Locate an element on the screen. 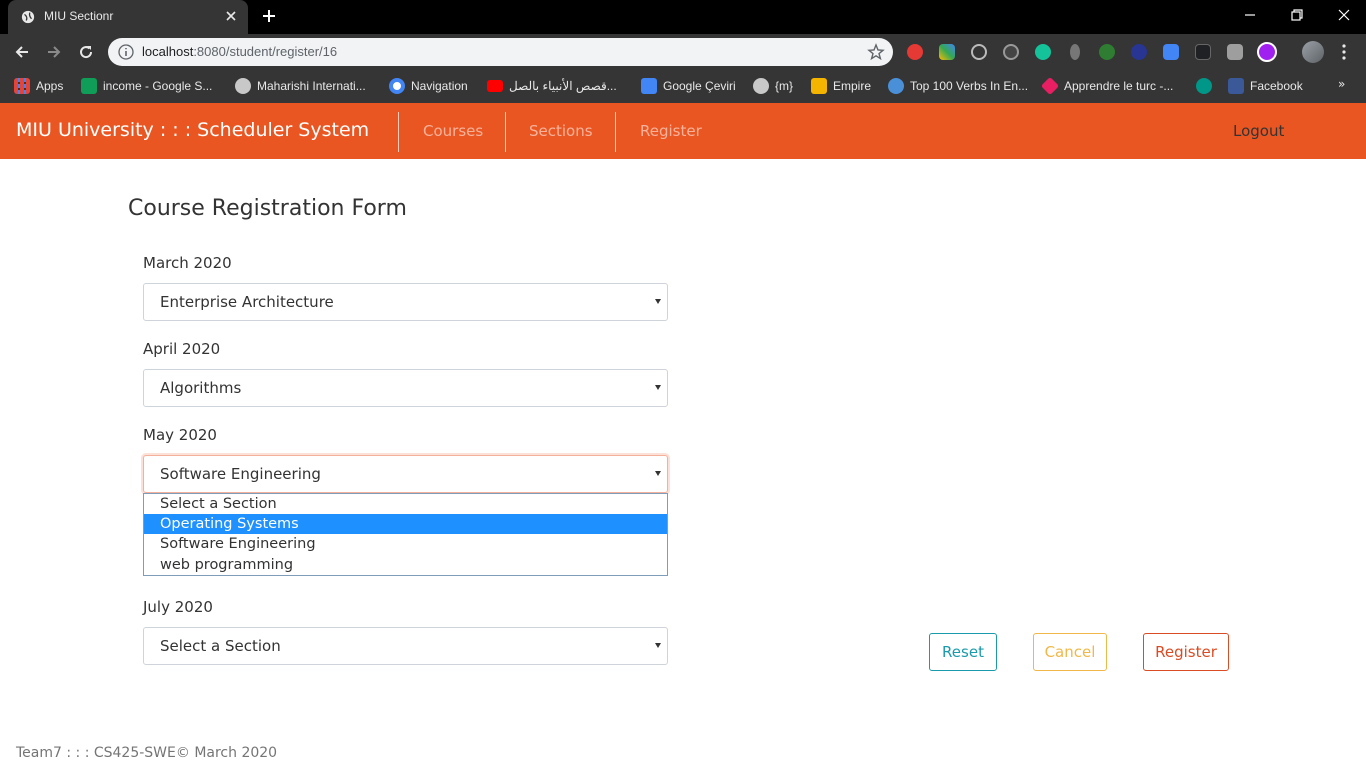  sync-extension-icon is located at coordinates (1011, 52).